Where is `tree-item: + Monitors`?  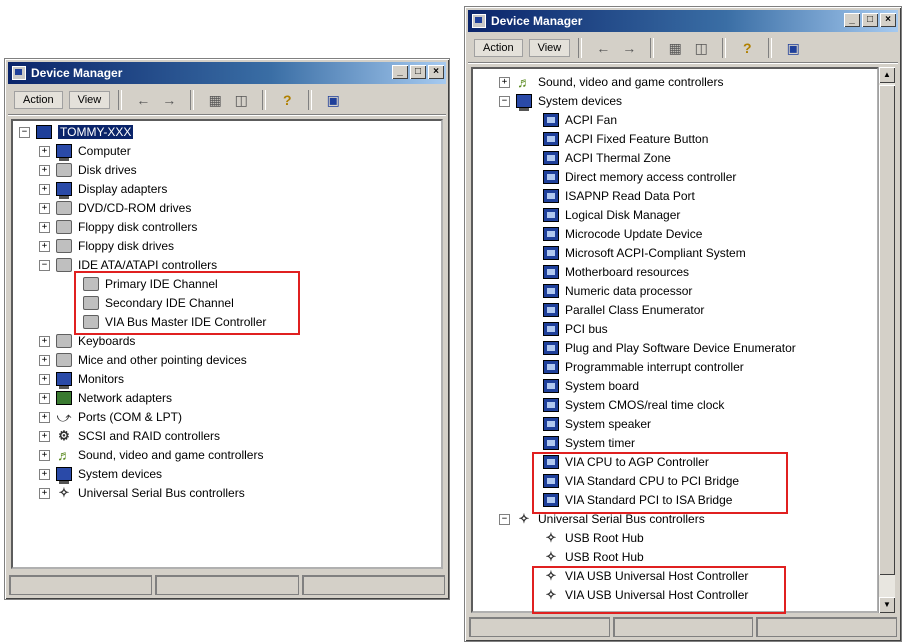
tree-item: + Monitors is located at coordinates (82, 379).